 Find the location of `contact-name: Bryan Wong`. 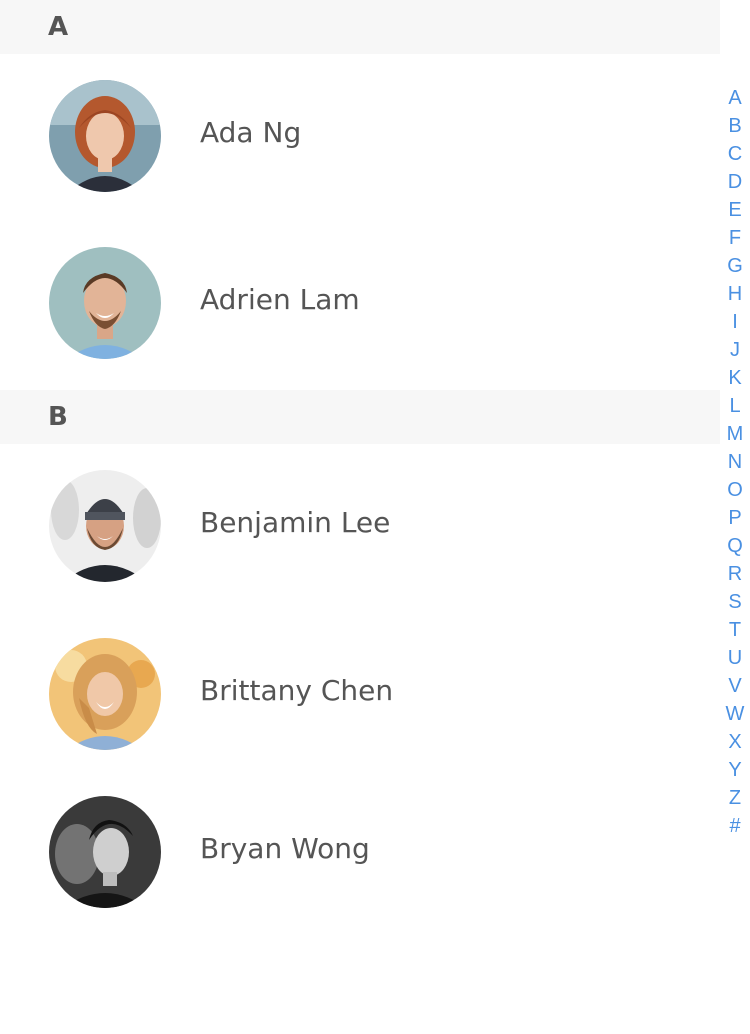

contact-name: Bryan Wong is located at coordinates (285, 848).